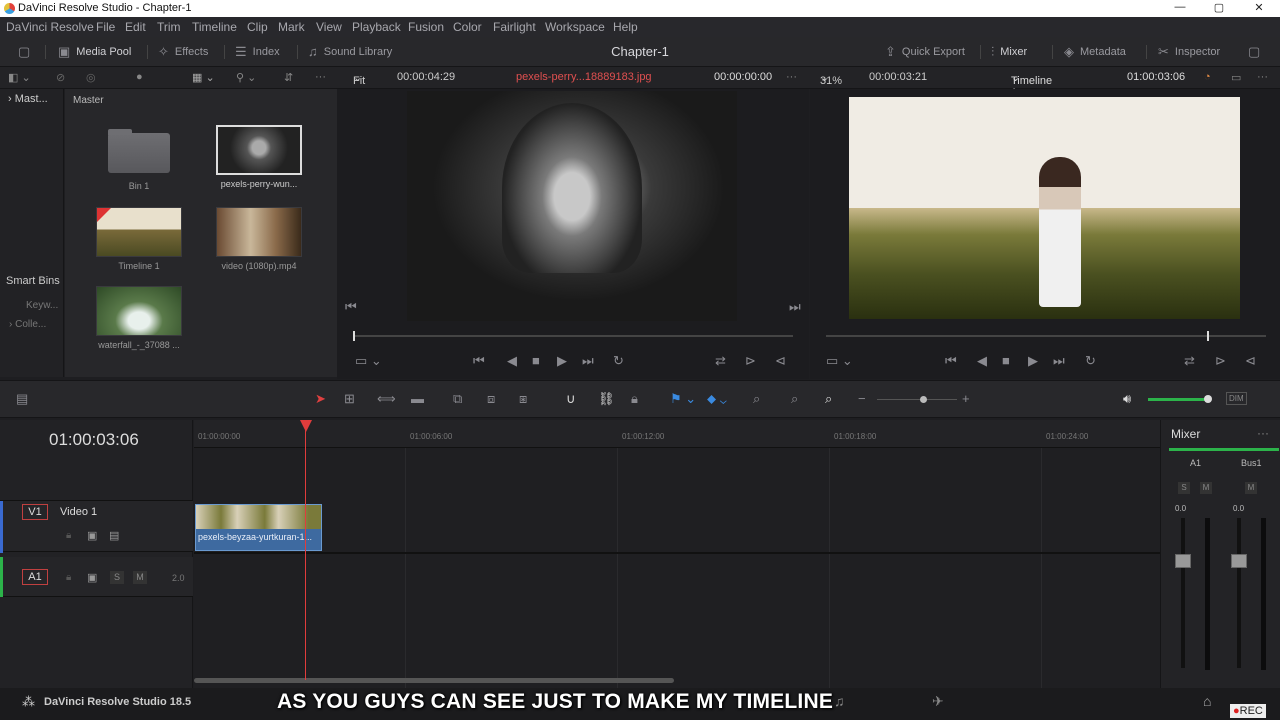 The height and width of the screenshot is (720, 1280). What do you see at coordinates (426, 27) in the screenshot?
I see `menu-fusion: Fusion` at bounding box center [426, 27].